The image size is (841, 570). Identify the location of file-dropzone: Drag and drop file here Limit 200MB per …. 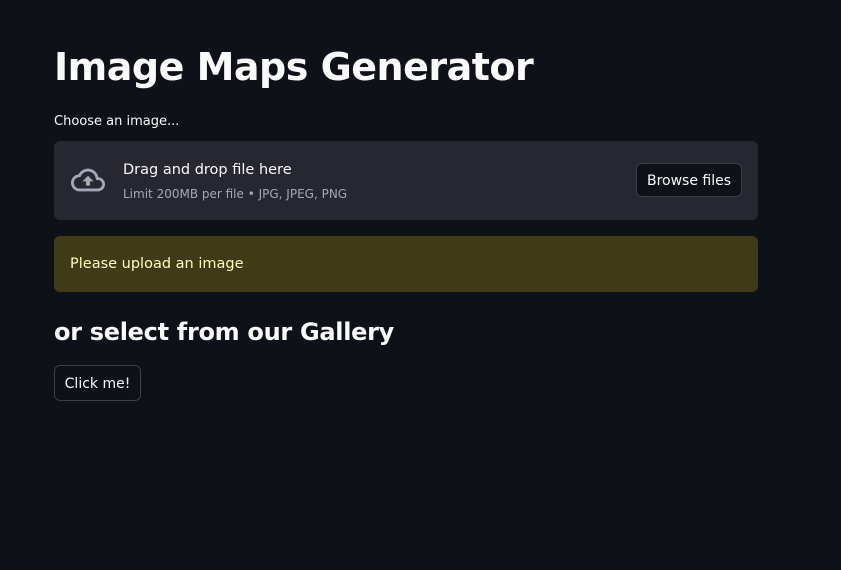
(406, 180).